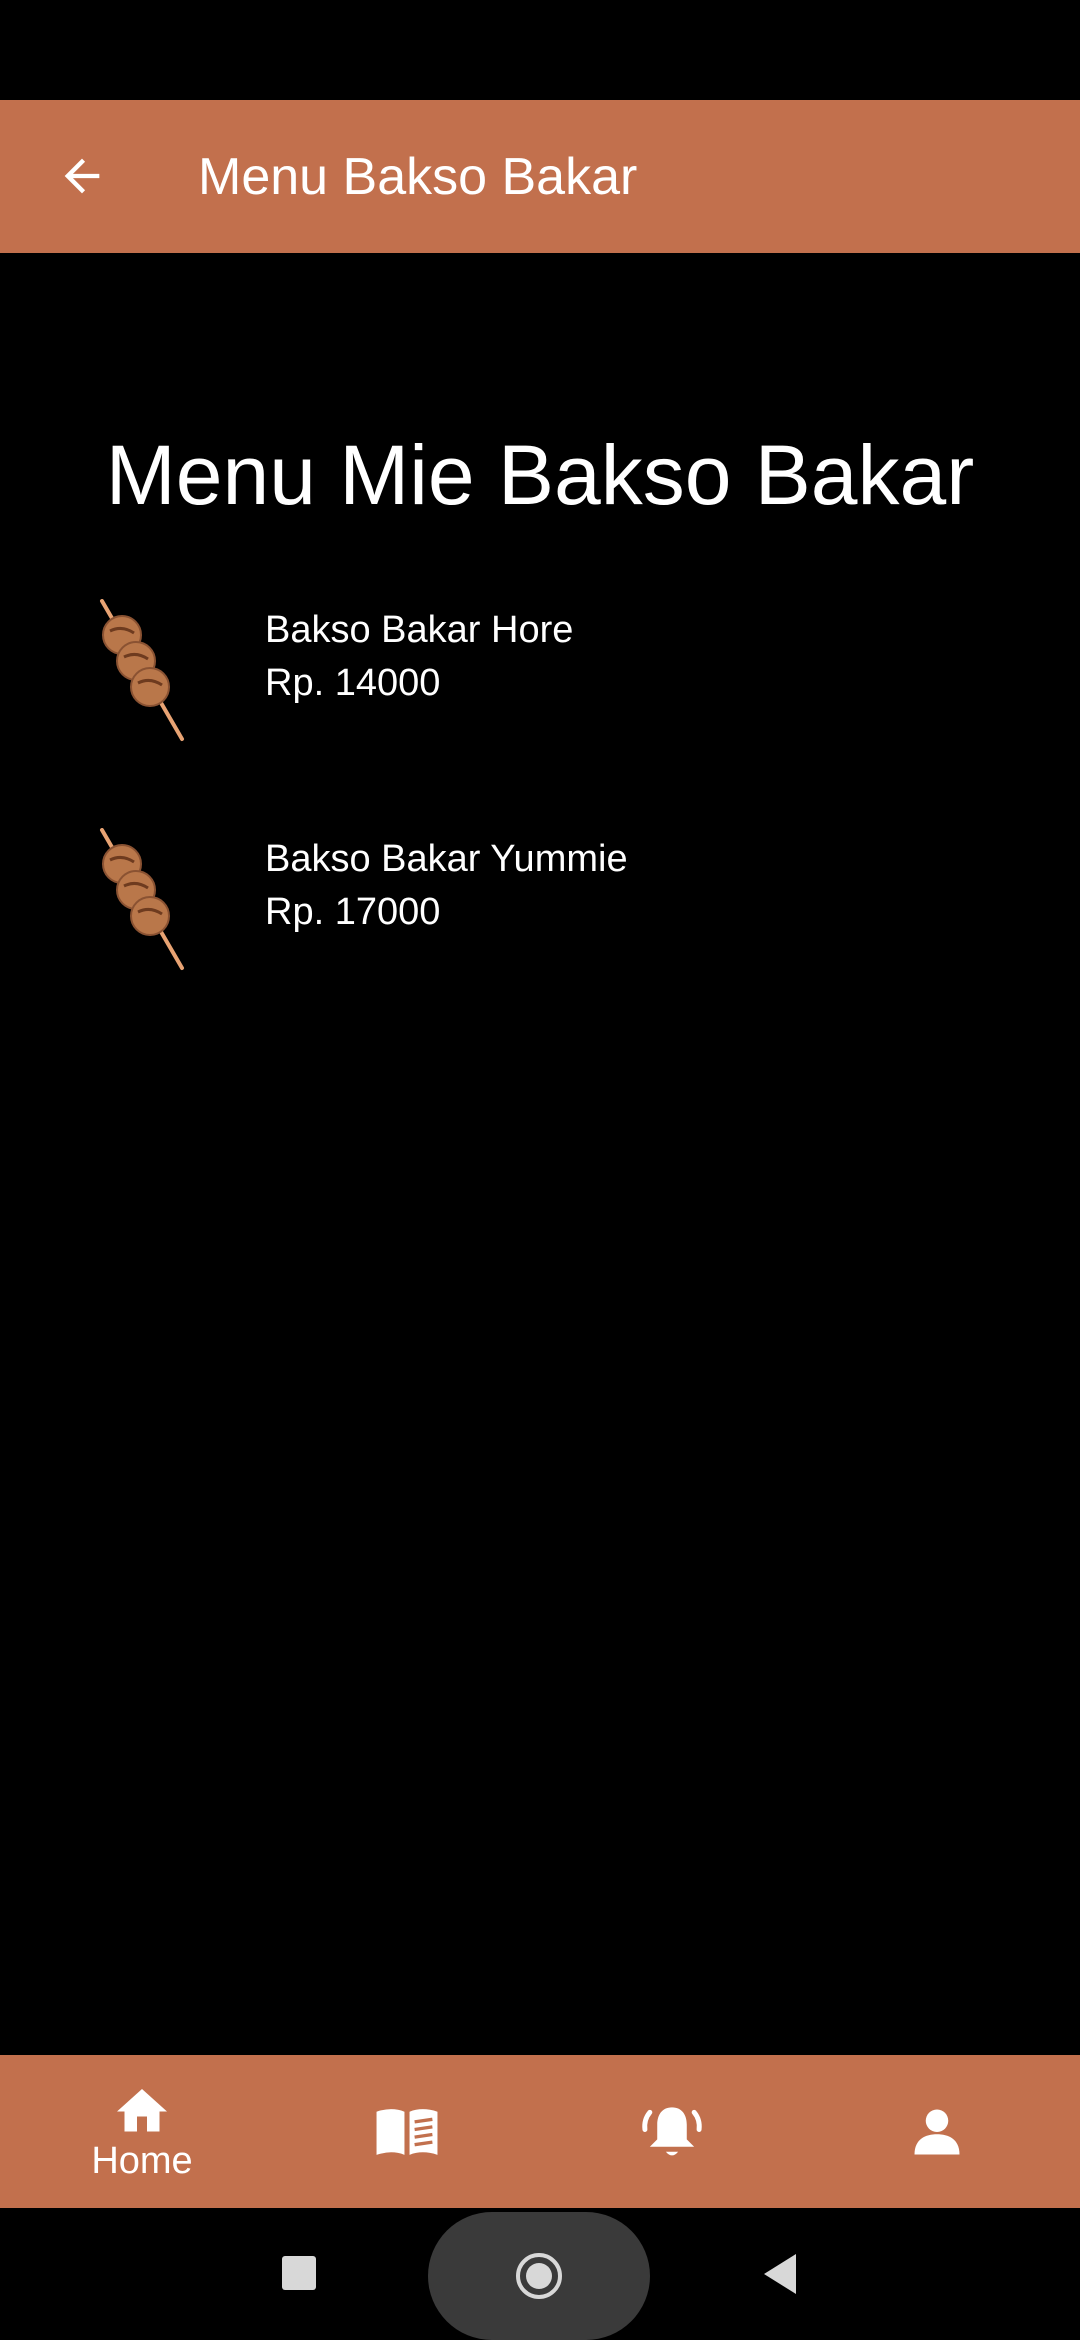 The image size is (1080, 2340). I want to click on system-navigation-bar, so click(540, 2274).